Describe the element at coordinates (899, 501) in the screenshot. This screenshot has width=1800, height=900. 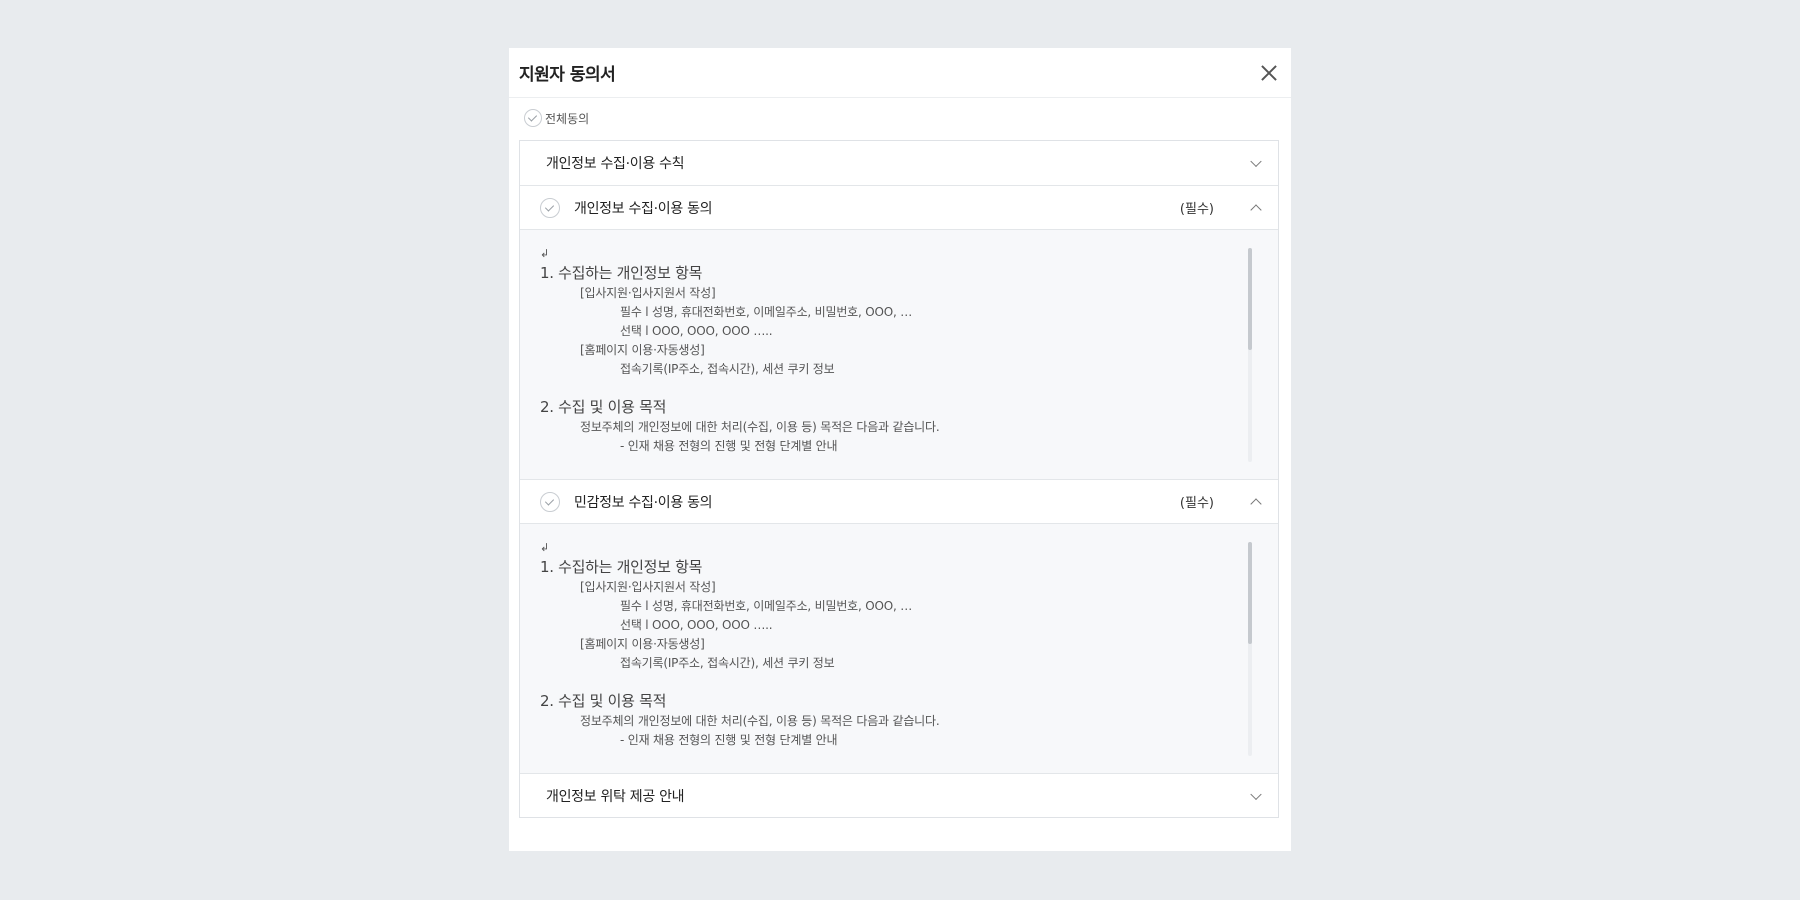
I see `accordion-header-sensitive-consent: 민감정보 수집·이용 동의 (필수)` at that location.